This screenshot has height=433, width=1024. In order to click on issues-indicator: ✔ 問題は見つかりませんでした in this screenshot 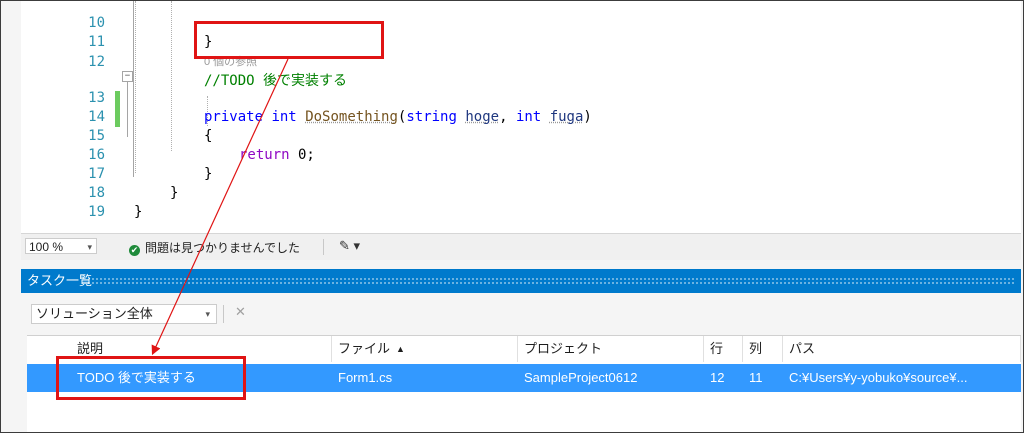, I will do `click(214, 247)`.